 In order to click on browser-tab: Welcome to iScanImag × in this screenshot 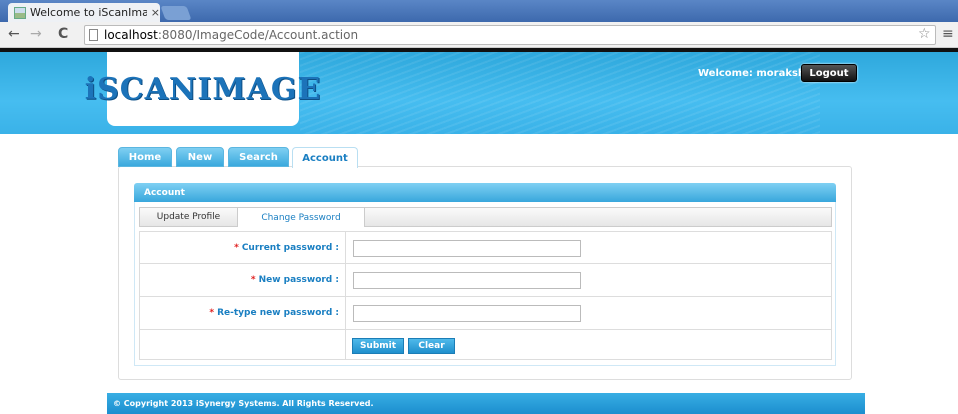, I will do `click(84, 12)`.